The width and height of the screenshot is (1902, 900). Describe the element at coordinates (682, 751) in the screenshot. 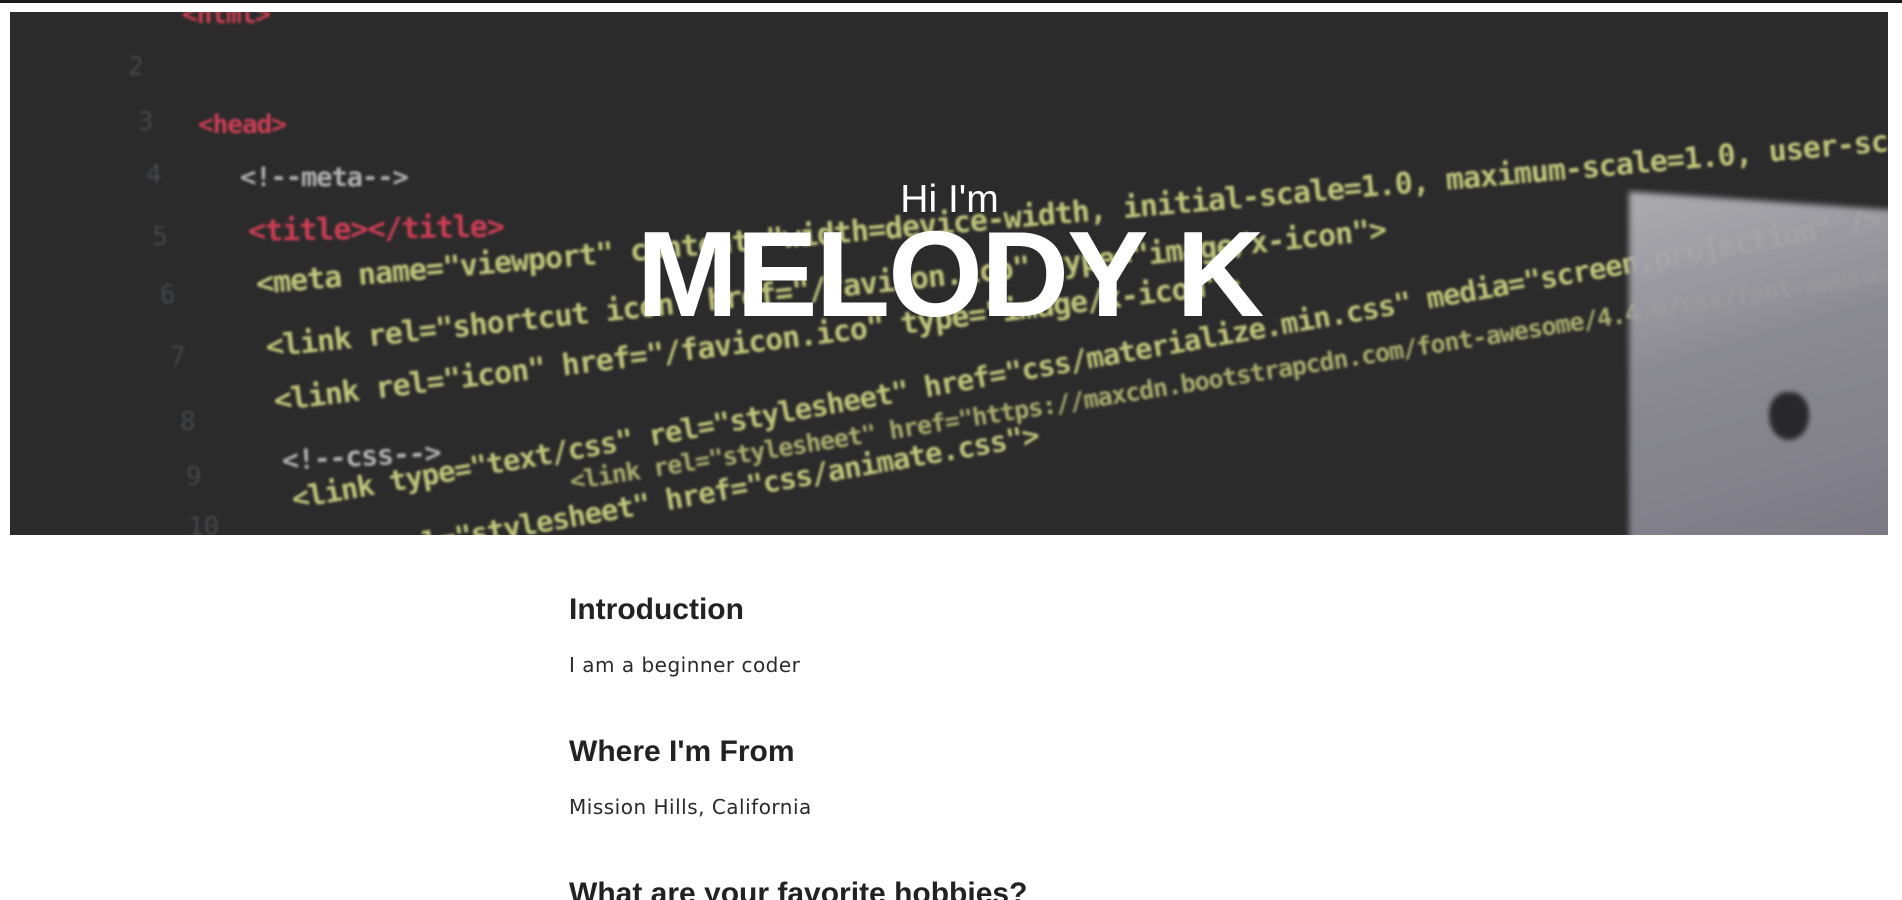

I see `section-heading: Where I'm From` at that location.